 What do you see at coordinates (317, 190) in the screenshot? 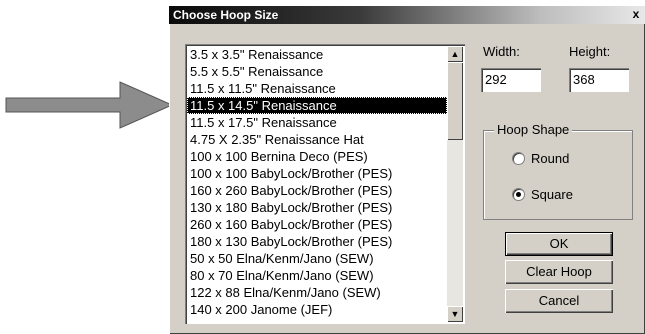
I see `list-item: 160 x 260 BabyLock/Brother (PES)` at bounding box center [317, 190].